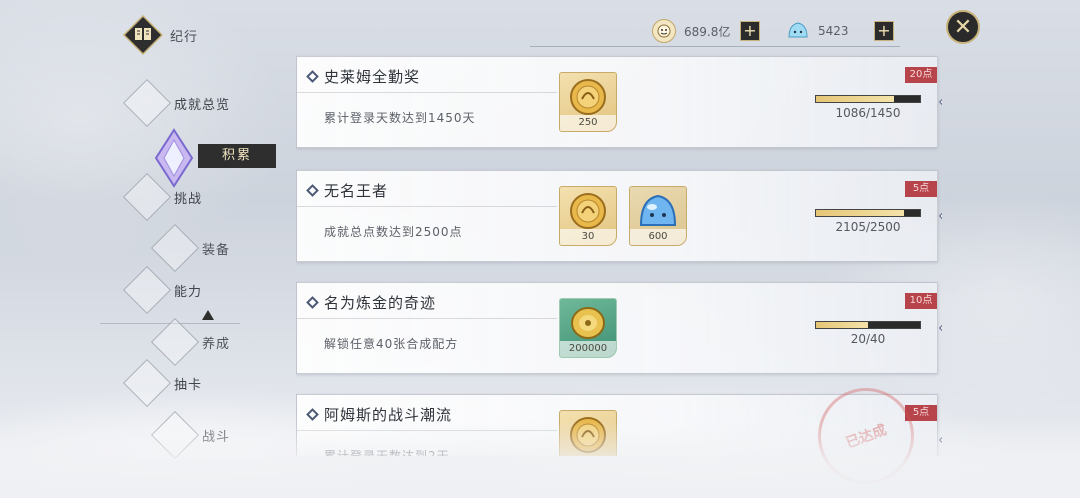 This screenshot has width=1080, height=498. What do you see at coordinates (208, 315) in the screenshot?
I see `expand-triangle-icon` at bounding box center [208, 315].